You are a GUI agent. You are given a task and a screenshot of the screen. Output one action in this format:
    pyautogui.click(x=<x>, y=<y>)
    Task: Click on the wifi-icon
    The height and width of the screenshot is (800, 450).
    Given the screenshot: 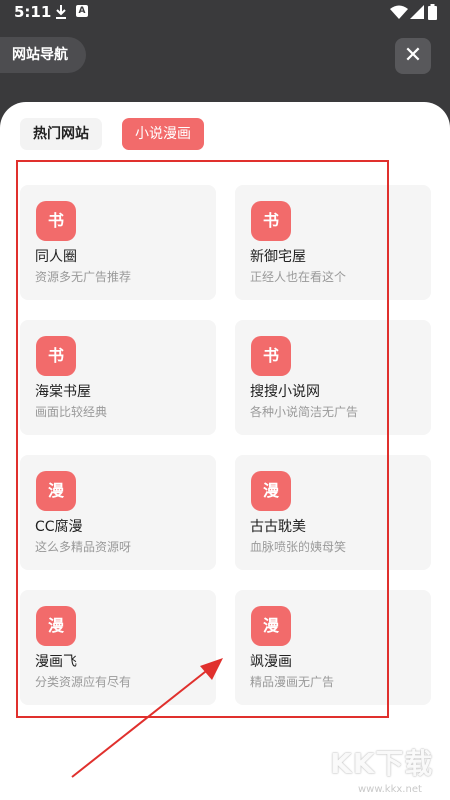 What is the action you would take?
    pyautogui.click(x=399, y=12)
    